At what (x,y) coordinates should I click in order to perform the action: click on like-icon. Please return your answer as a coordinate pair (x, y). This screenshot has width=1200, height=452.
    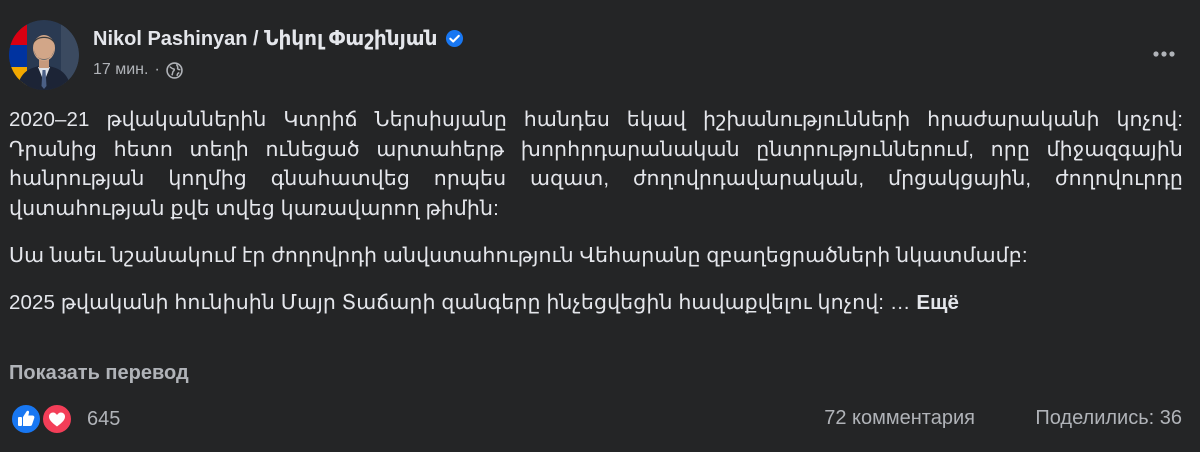
    Looking at the image, I should click on (26, 419).